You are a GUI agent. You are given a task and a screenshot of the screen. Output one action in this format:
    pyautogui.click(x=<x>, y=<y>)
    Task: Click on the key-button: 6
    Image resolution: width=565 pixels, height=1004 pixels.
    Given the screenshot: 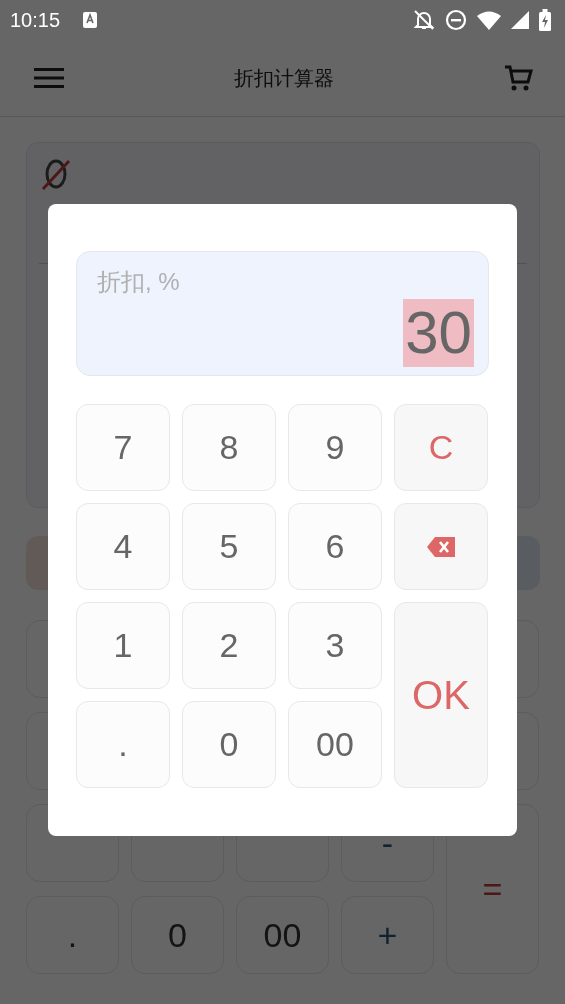 What is the action you would take?
    pyautogui.click(x=335, y=546)
    